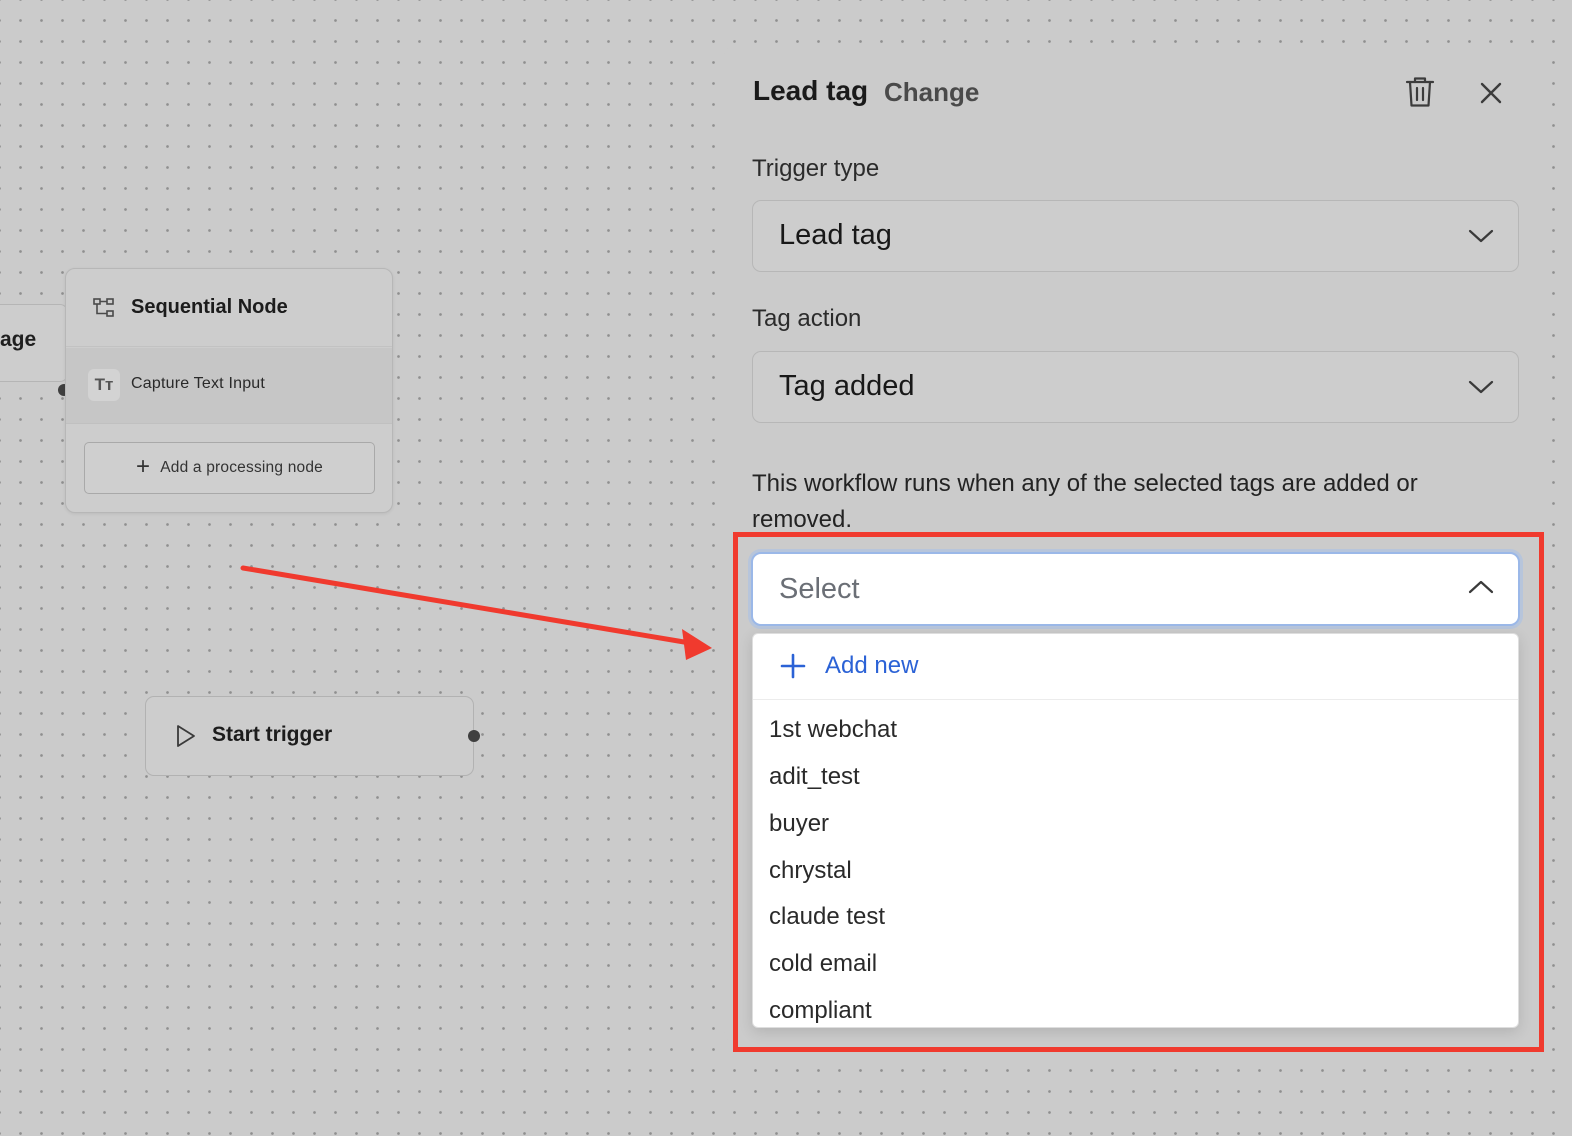 This screenshot has width=1572, height=1136. Describe the element at coordinates (474, 736) in the screenshot. I see `start-trigger-output-port` at that location.